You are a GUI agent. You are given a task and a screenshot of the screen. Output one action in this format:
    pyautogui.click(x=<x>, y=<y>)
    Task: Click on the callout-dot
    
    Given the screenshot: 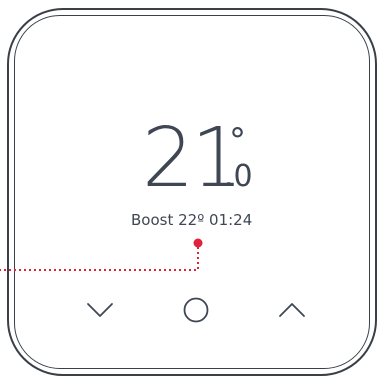 What is the action you would take?
    pyautogui.click(x=198, y=243)
    